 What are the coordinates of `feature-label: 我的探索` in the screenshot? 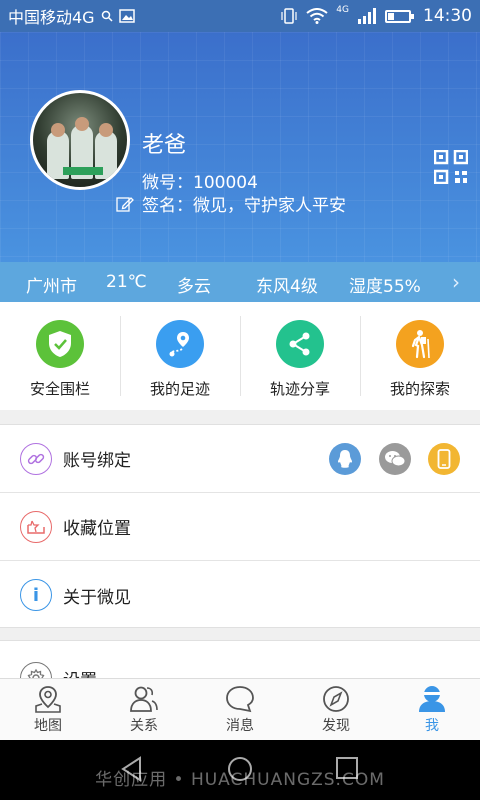 It's located at (419, 389).